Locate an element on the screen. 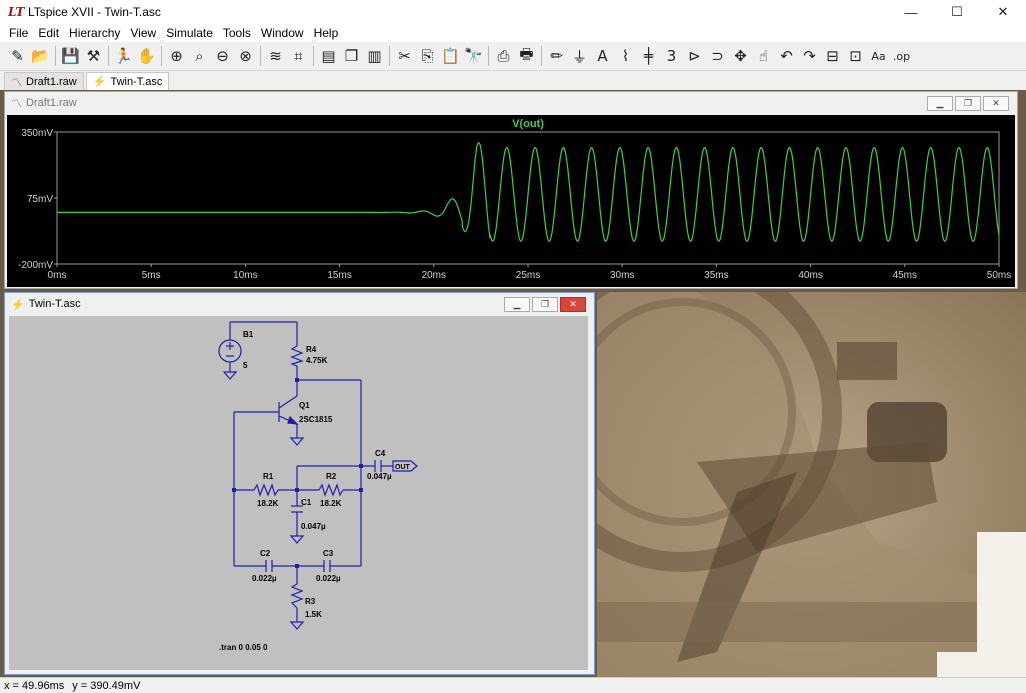  document-tabs: 〽 Draft1.raw ⚡ Twin-T.asc is located at coordinates (513, 80).